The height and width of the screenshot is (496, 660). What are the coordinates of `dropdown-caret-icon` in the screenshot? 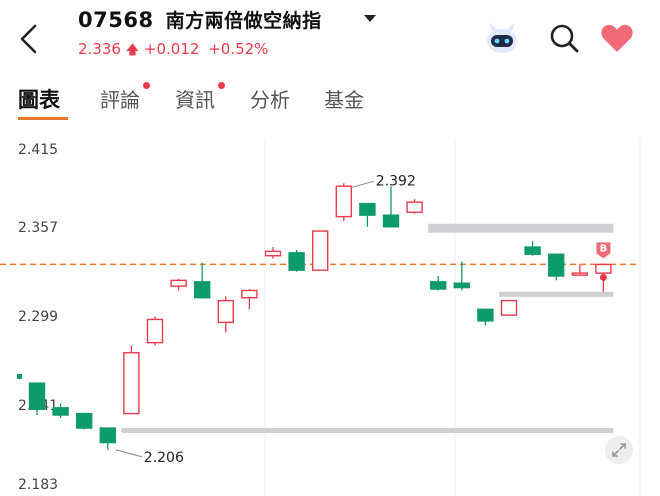 It's located at (370, 18).